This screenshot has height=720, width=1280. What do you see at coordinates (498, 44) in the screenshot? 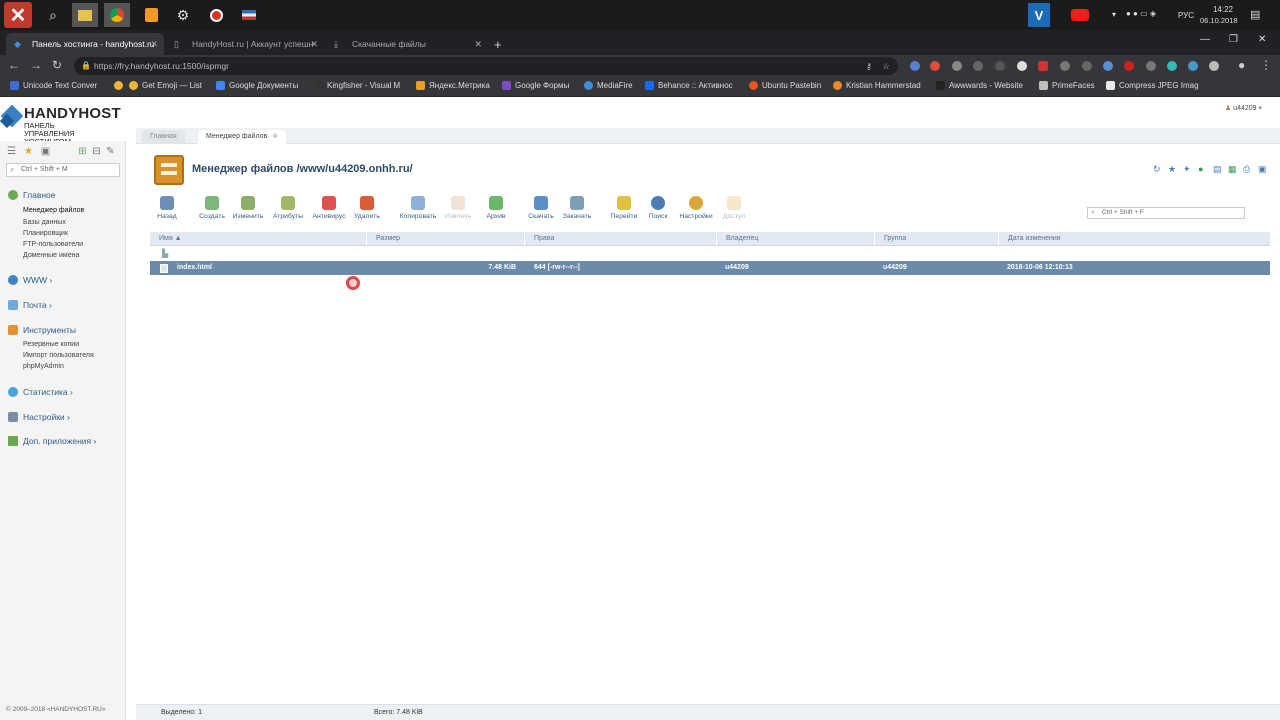
I see `new-tab-button: +` at bounding box center [498, 44].